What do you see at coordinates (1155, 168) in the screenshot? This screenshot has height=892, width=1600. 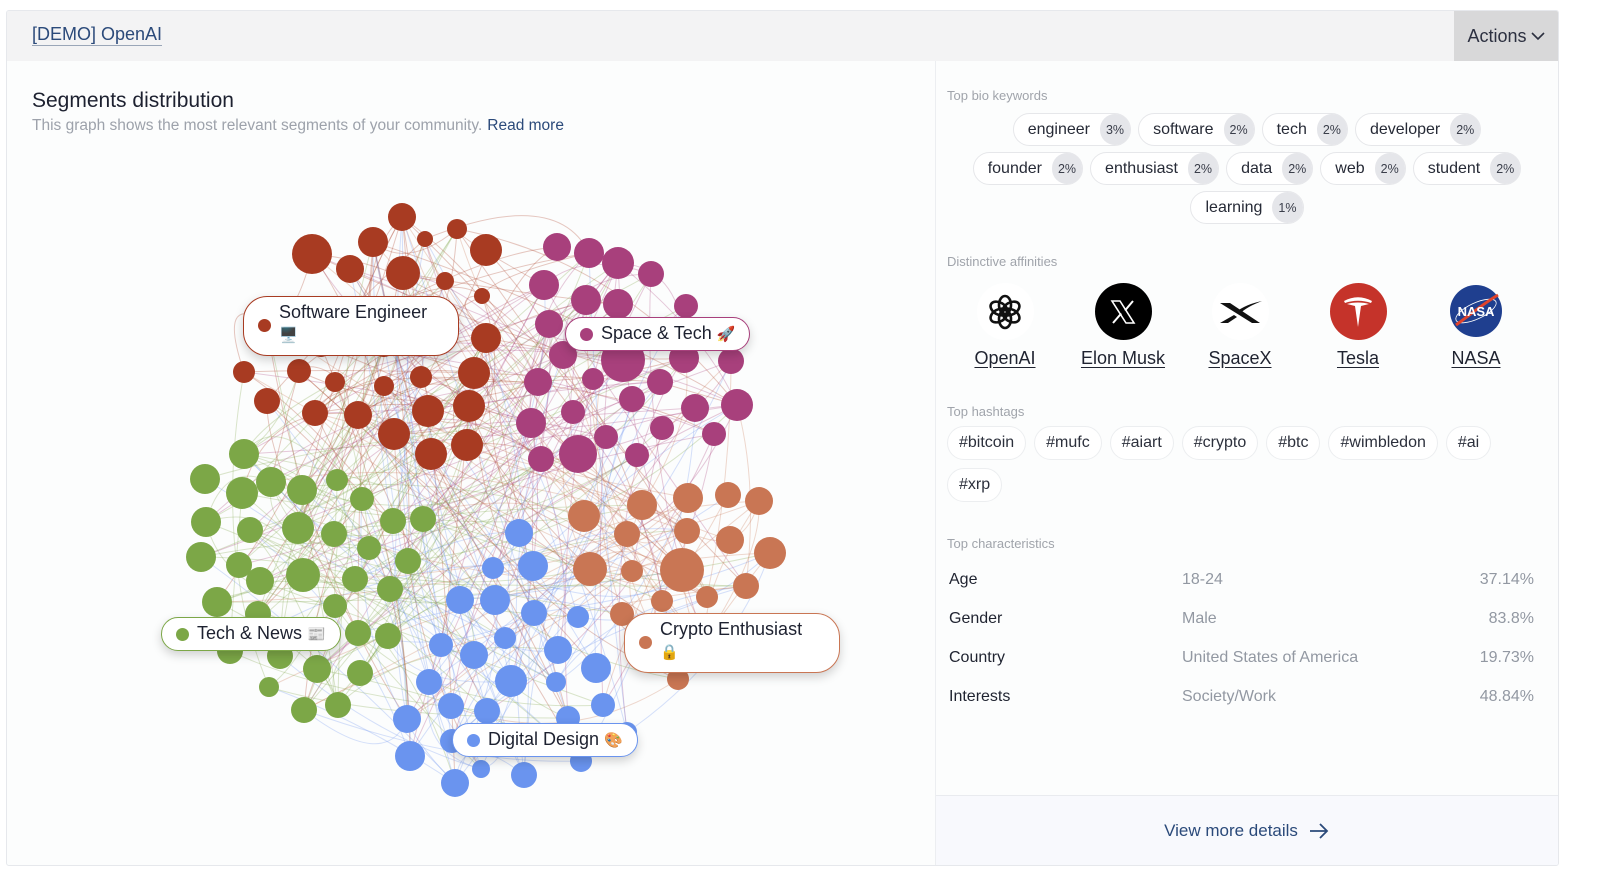 I see `keyword-pill: enthusiast 2%` at bounding box center [1155, 168].